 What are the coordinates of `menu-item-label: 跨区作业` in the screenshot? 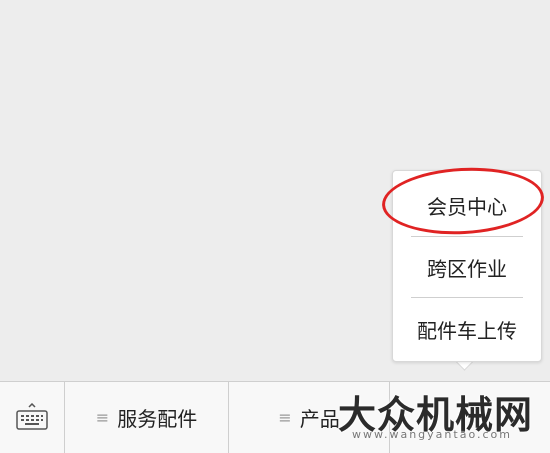 It's located at (467, 268).